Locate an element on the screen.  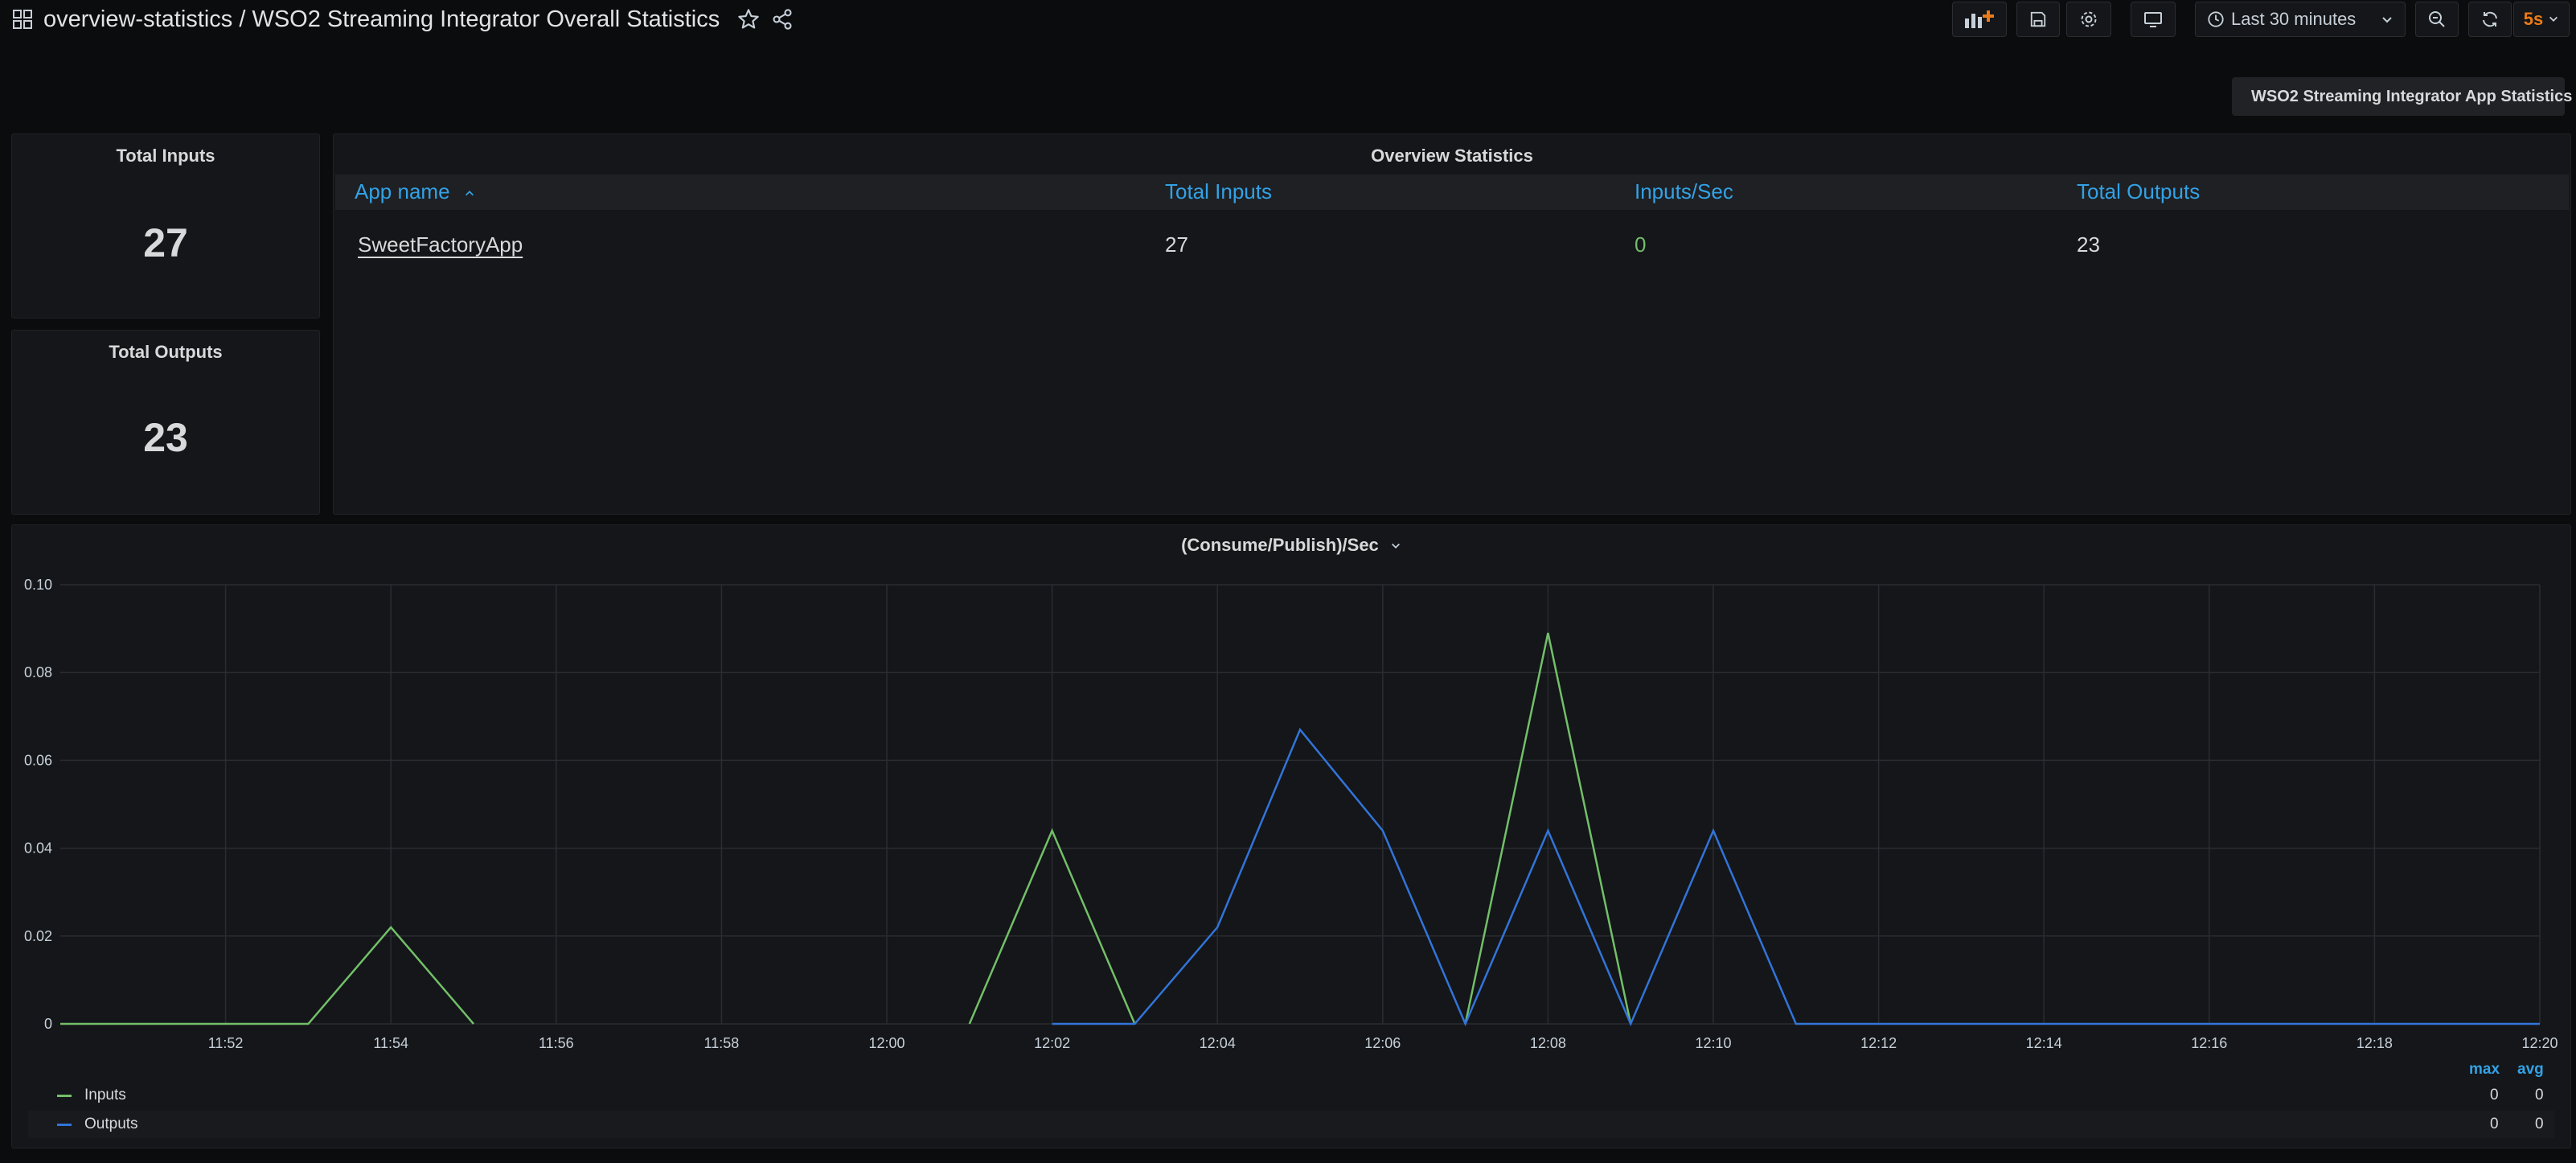
column-header-app-name: App name is located at coordinates (415, 191).